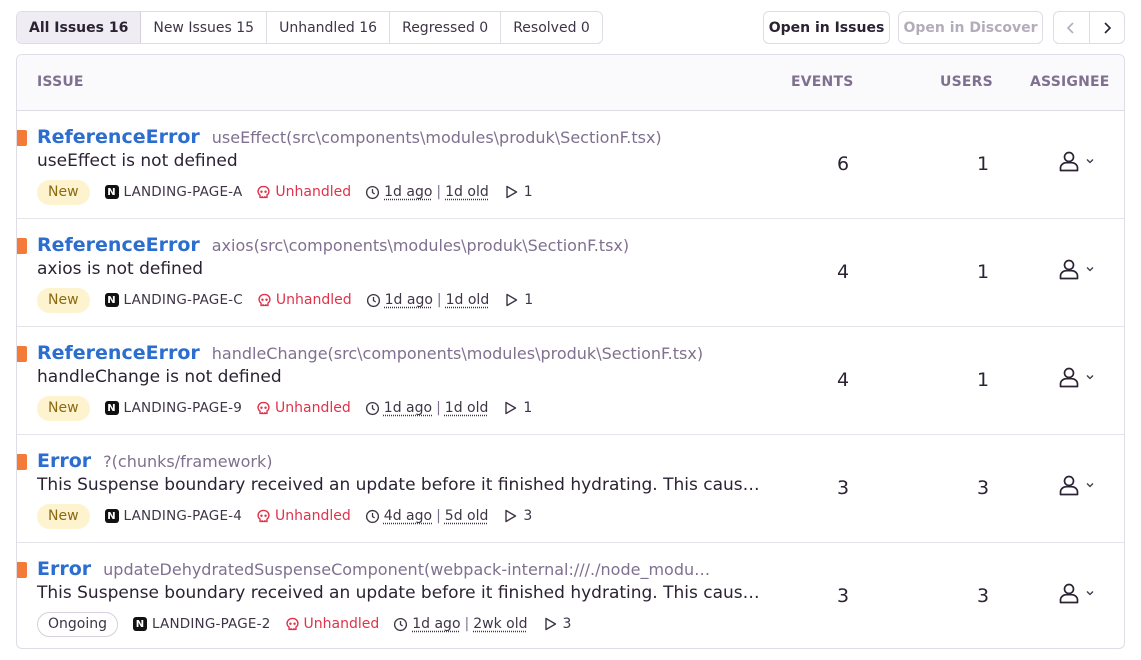 This screenshot has width=1141, height=660. Describe the element at coordinates (966, 82) in the screenshot. I see `header-users: USERS` at that location.